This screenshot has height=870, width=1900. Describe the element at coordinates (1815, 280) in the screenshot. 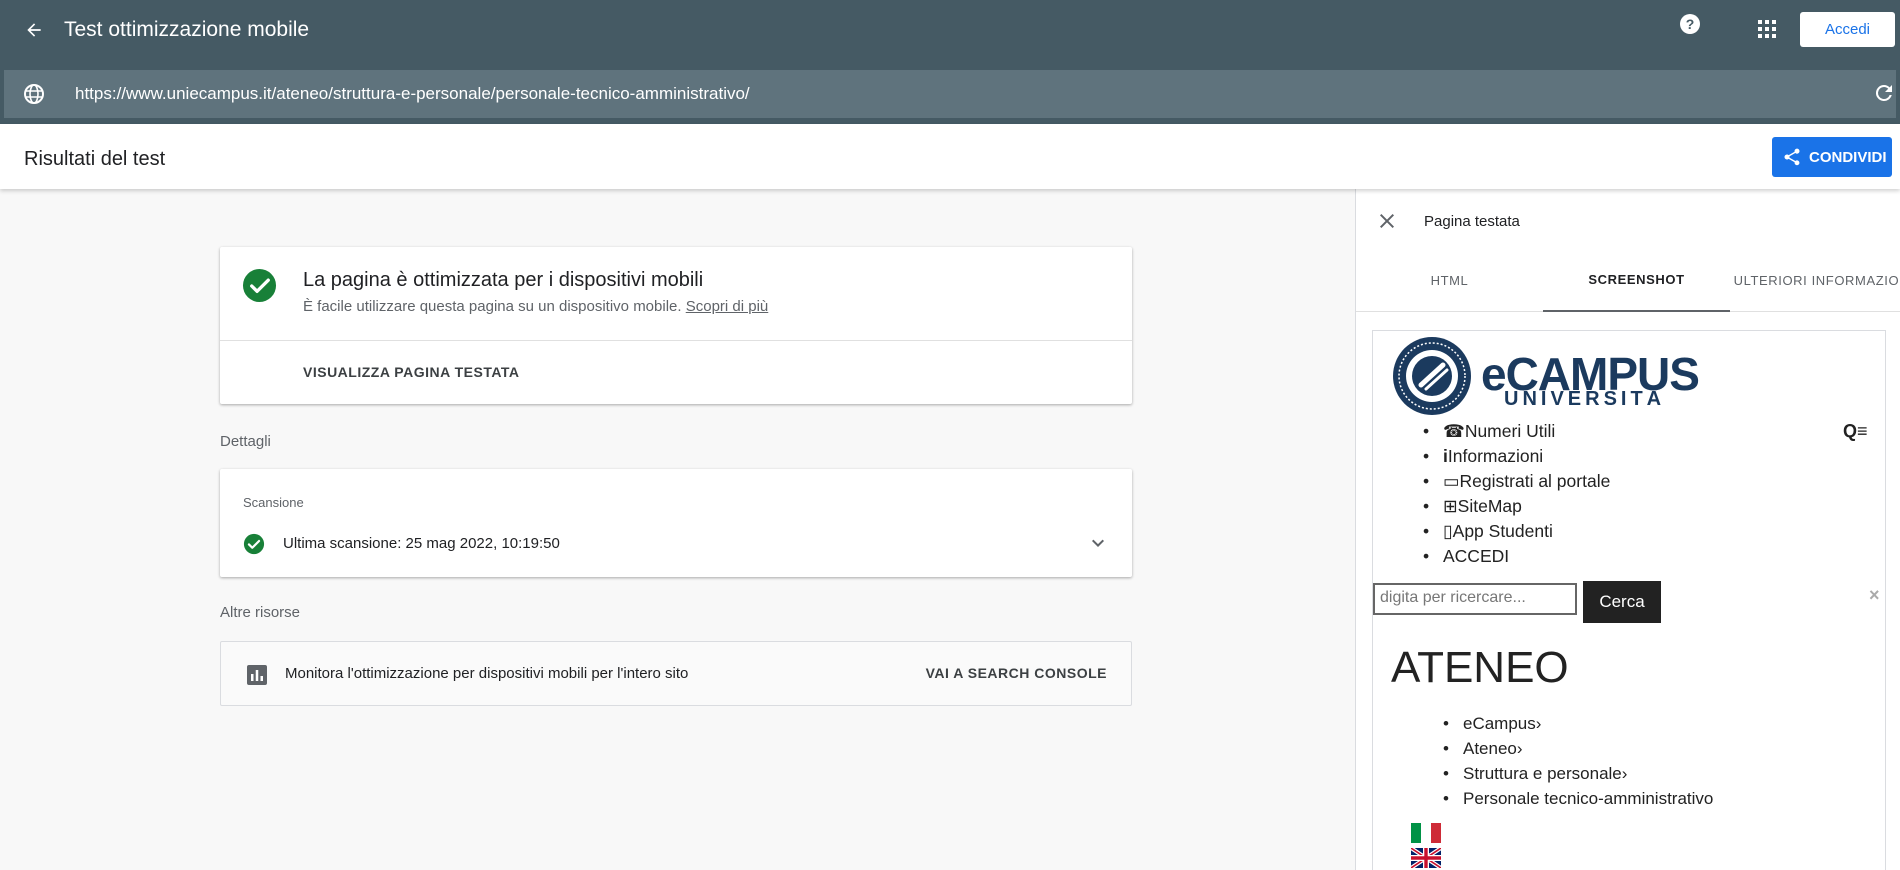

I see `tab-more-info: ULTERIORI INFORMAZIONI` at that location.